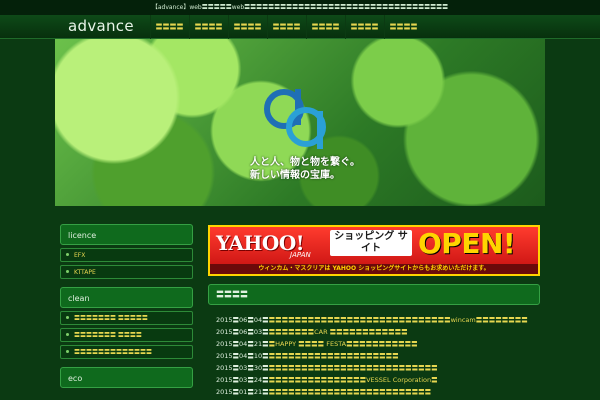  What do you see at coordinates (247, 27) in the screenshot?
I see `nav-item-3: 〓〓〓〓` at bounding box center [247, 27].